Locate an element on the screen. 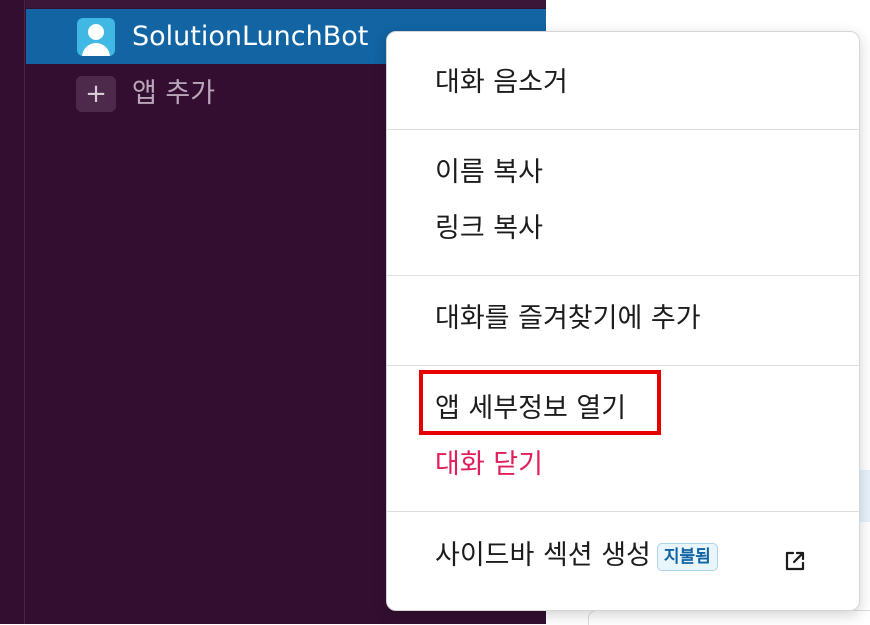 This screenshot has height=625, width=870. sidebar-divider is located at coordinates (24, 312).